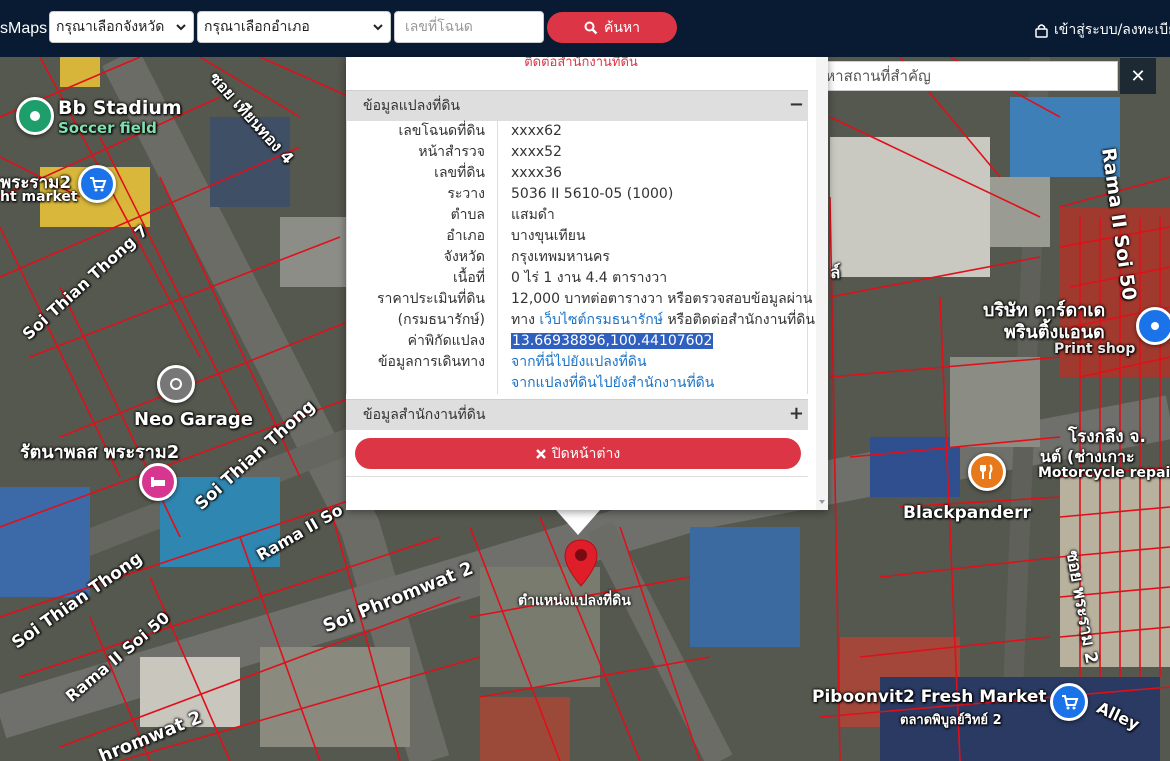 The height and width of the screenshot is (761, 1170). I want to click on info-row: เนื้อที่ 0 ไร่ 1 งาน 4.4 ตารางวา, so click(577, 278).